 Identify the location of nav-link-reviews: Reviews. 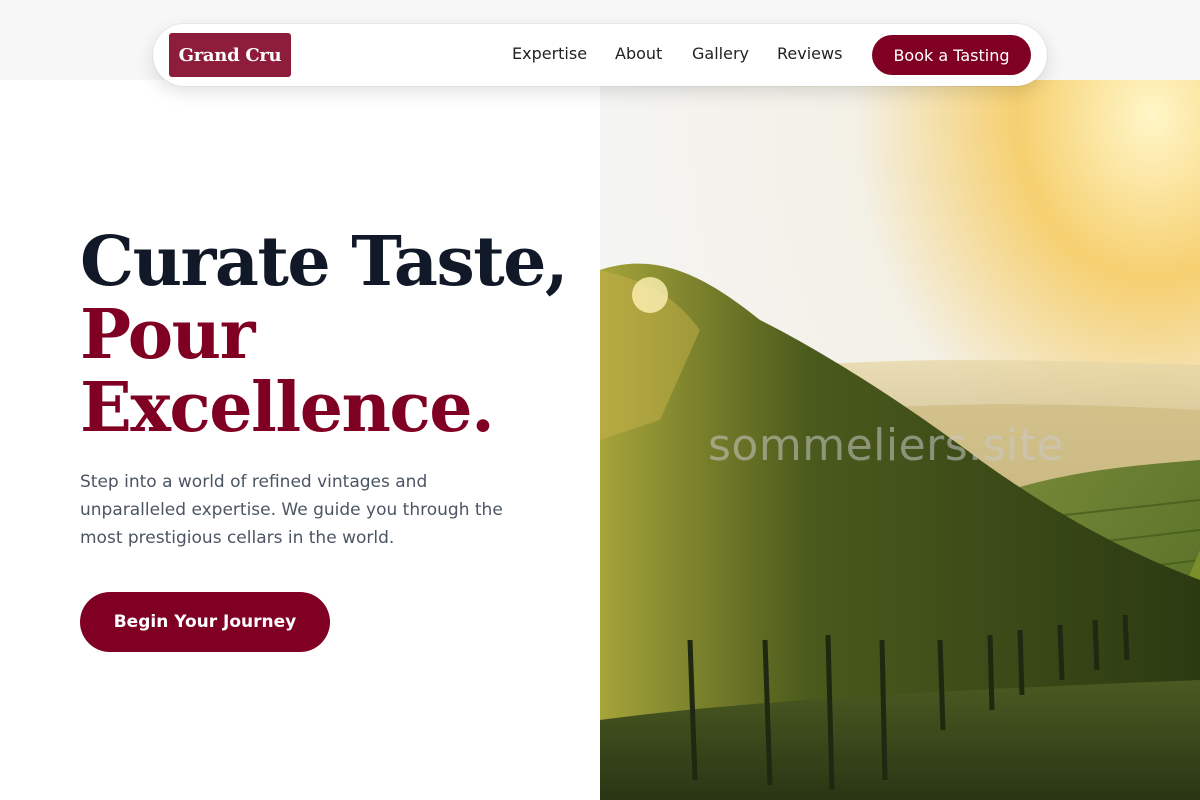
(809, 53).